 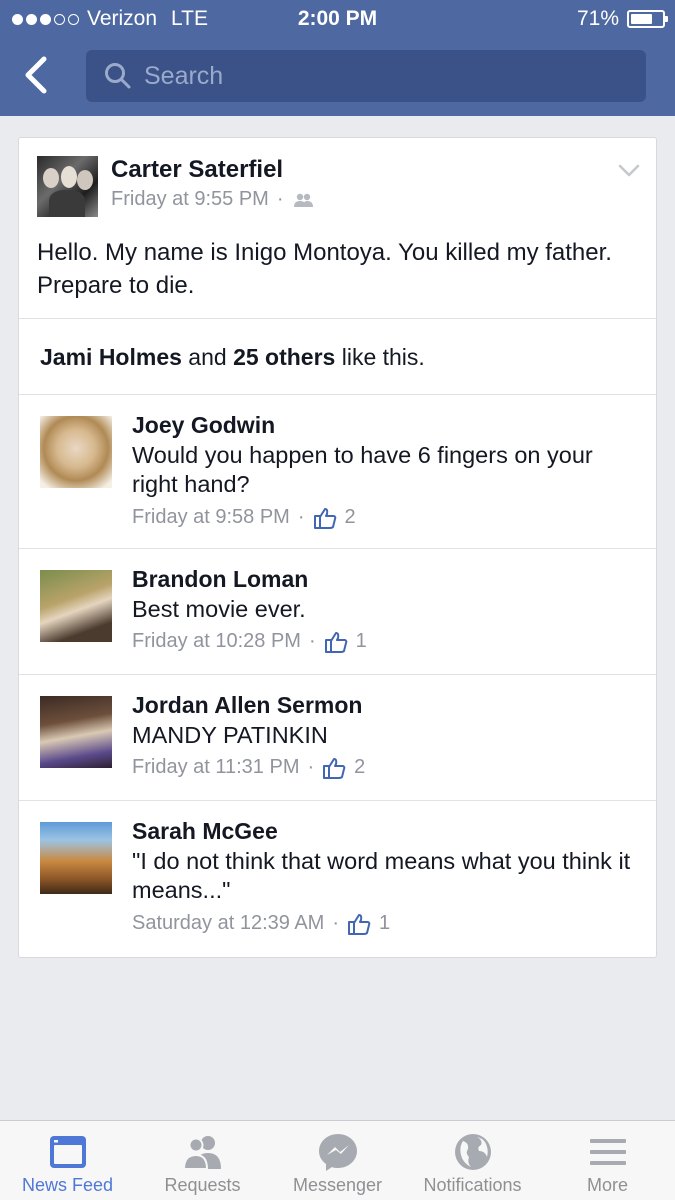 What do you see at coordinates (201, 1153) in the screenshot?
I see `requests-icon` at bounding box center [201, 1153].